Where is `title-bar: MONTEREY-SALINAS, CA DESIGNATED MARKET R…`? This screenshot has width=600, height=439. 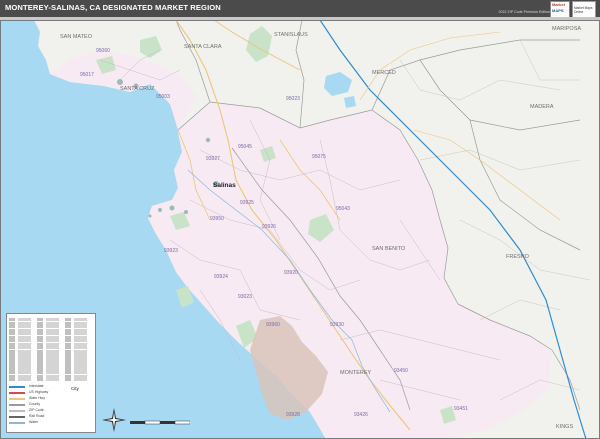
title-bar: MONTEREY-SALINAS, CA DESIGNATED MARKET R… is located at coordinates (300, 9).